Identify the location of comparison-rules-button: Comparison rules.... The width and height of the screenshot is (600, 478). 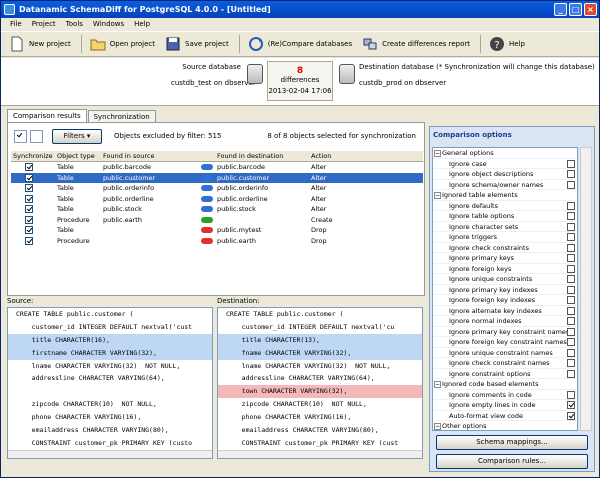
(512, 461).